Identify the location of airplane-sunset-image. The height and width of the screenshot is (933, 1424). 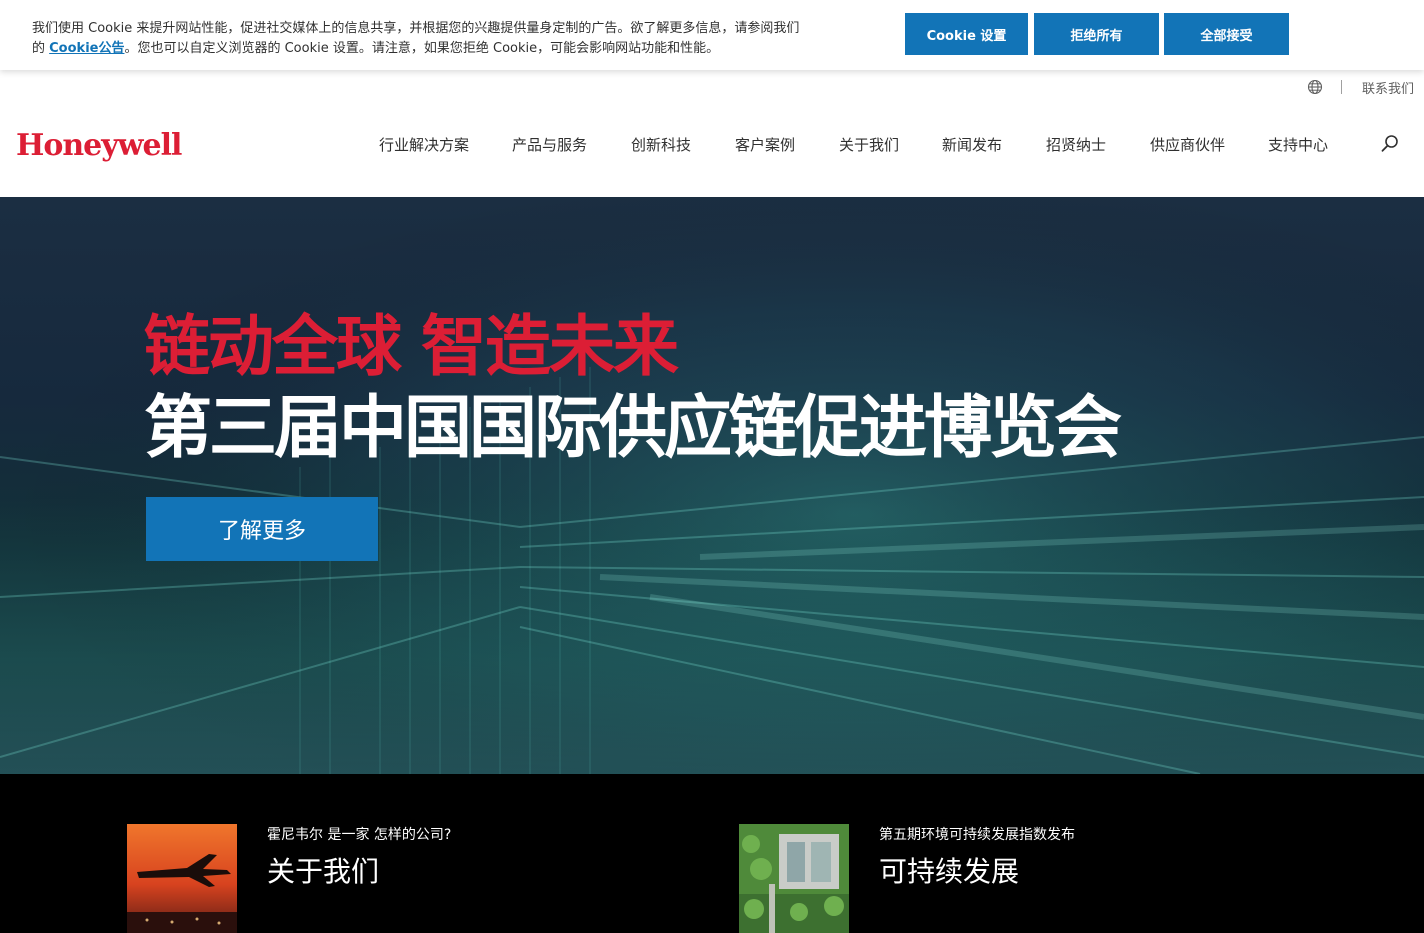
(182, 878).